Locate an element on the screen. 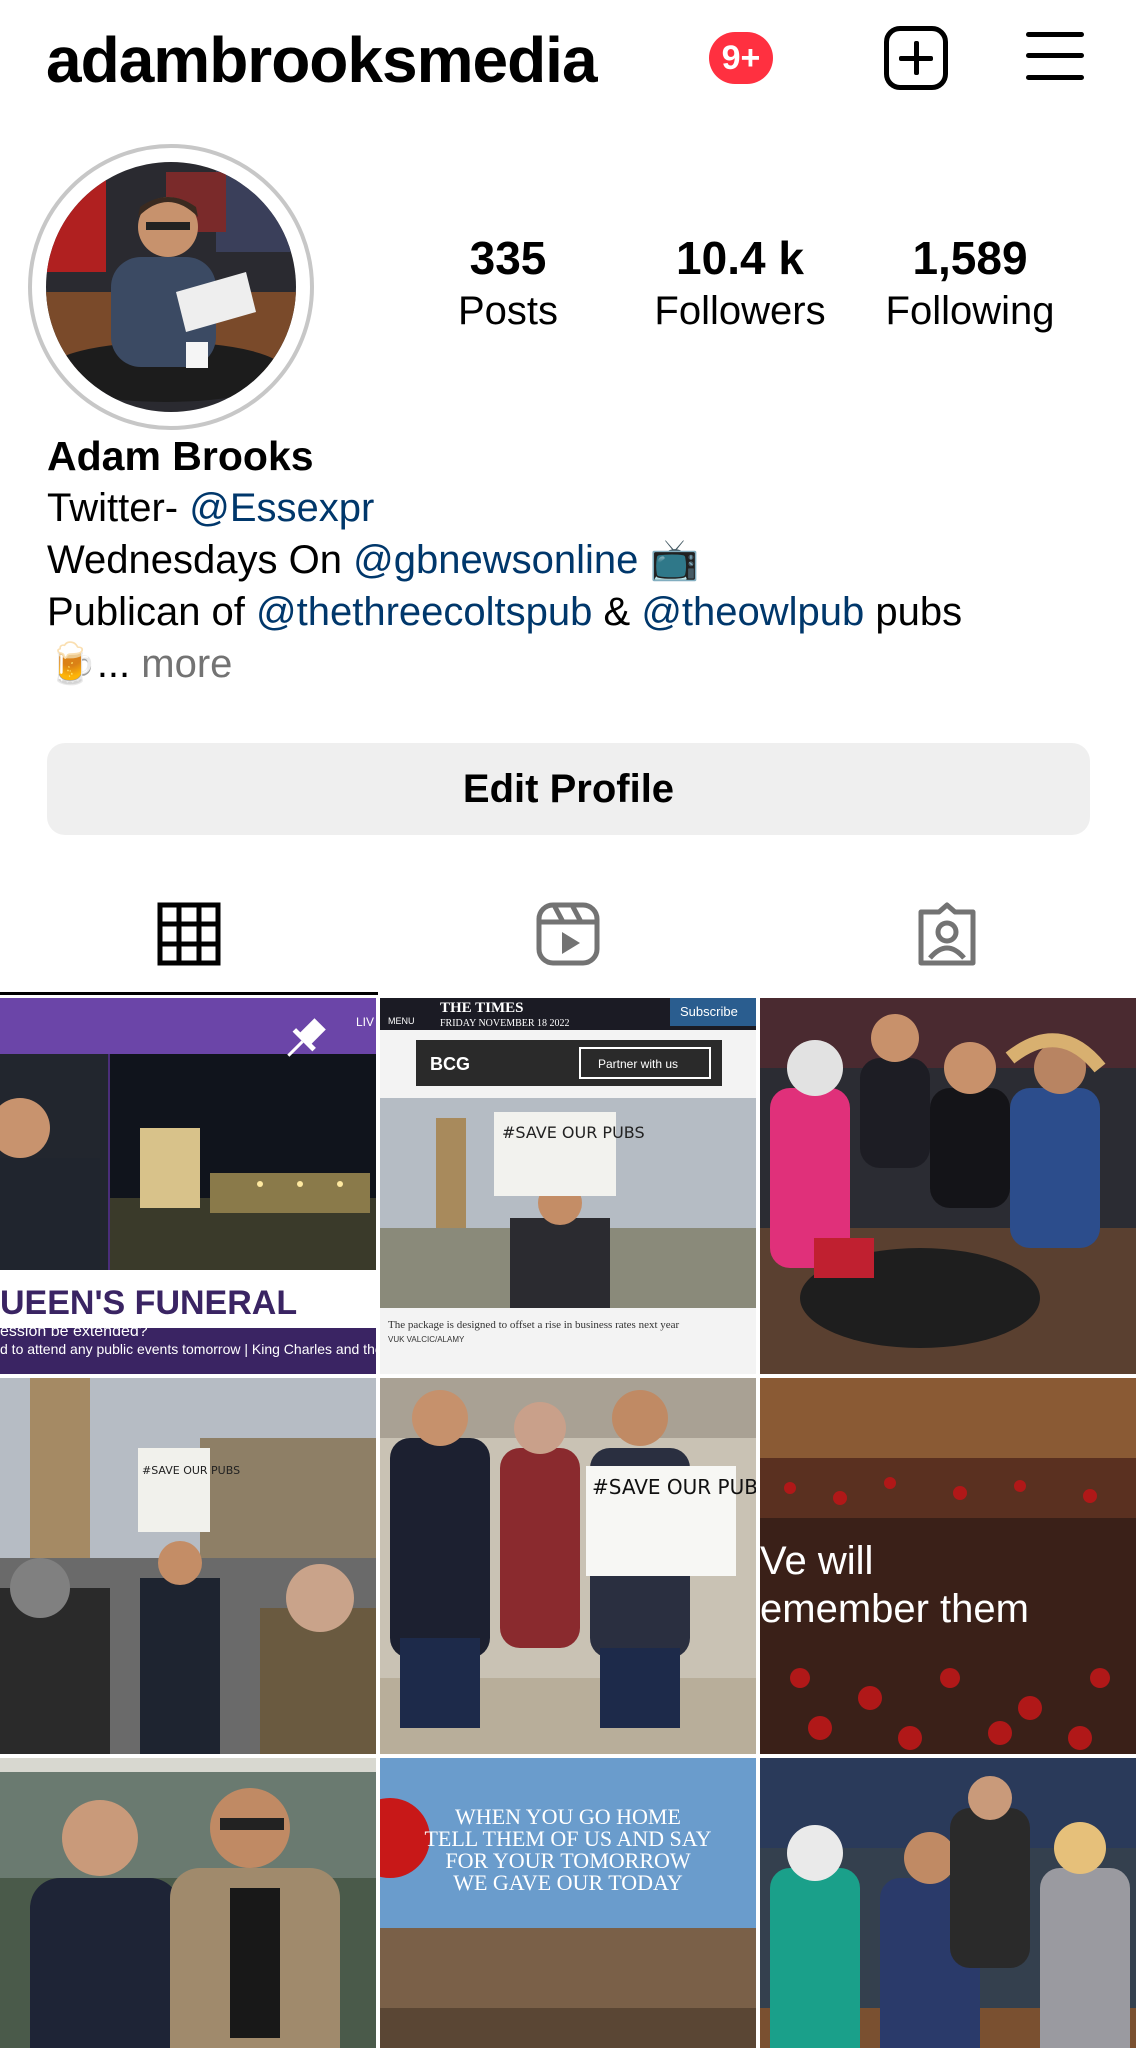  menu-label: MENU is located at coordinates (401, 1021).